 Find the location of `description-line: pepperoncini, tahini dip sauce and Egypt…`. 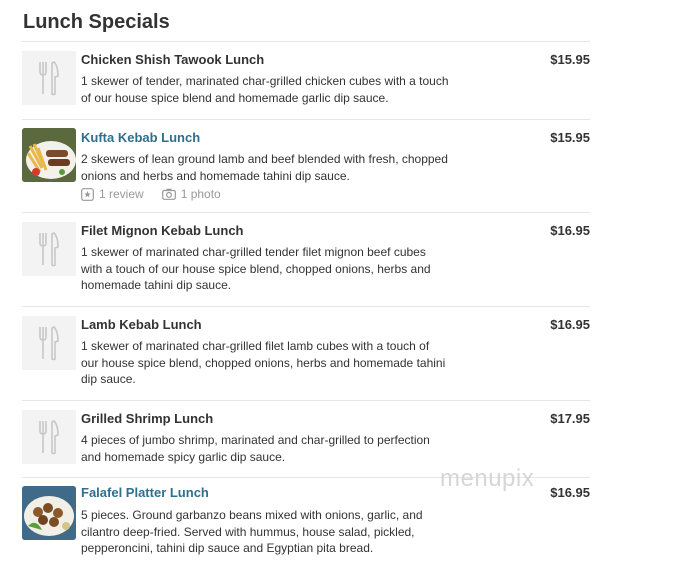

description-line: pepperoncini, tahini dip sauce and Egypt… is located at coordinates (227, 548).